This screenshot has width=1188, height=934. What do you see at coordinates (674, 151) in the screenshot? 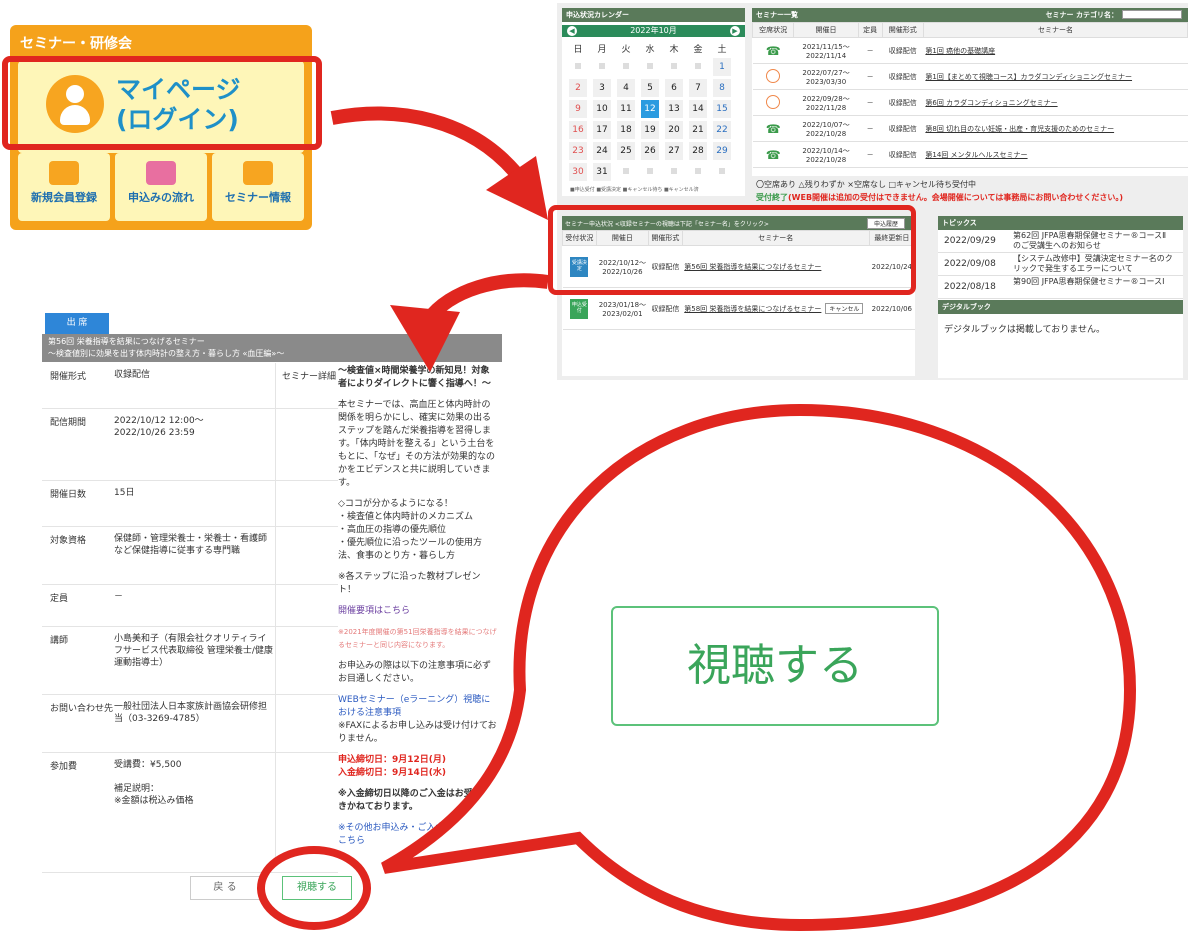
I see `calendar-day: 27` at bounding box center [674, 151].